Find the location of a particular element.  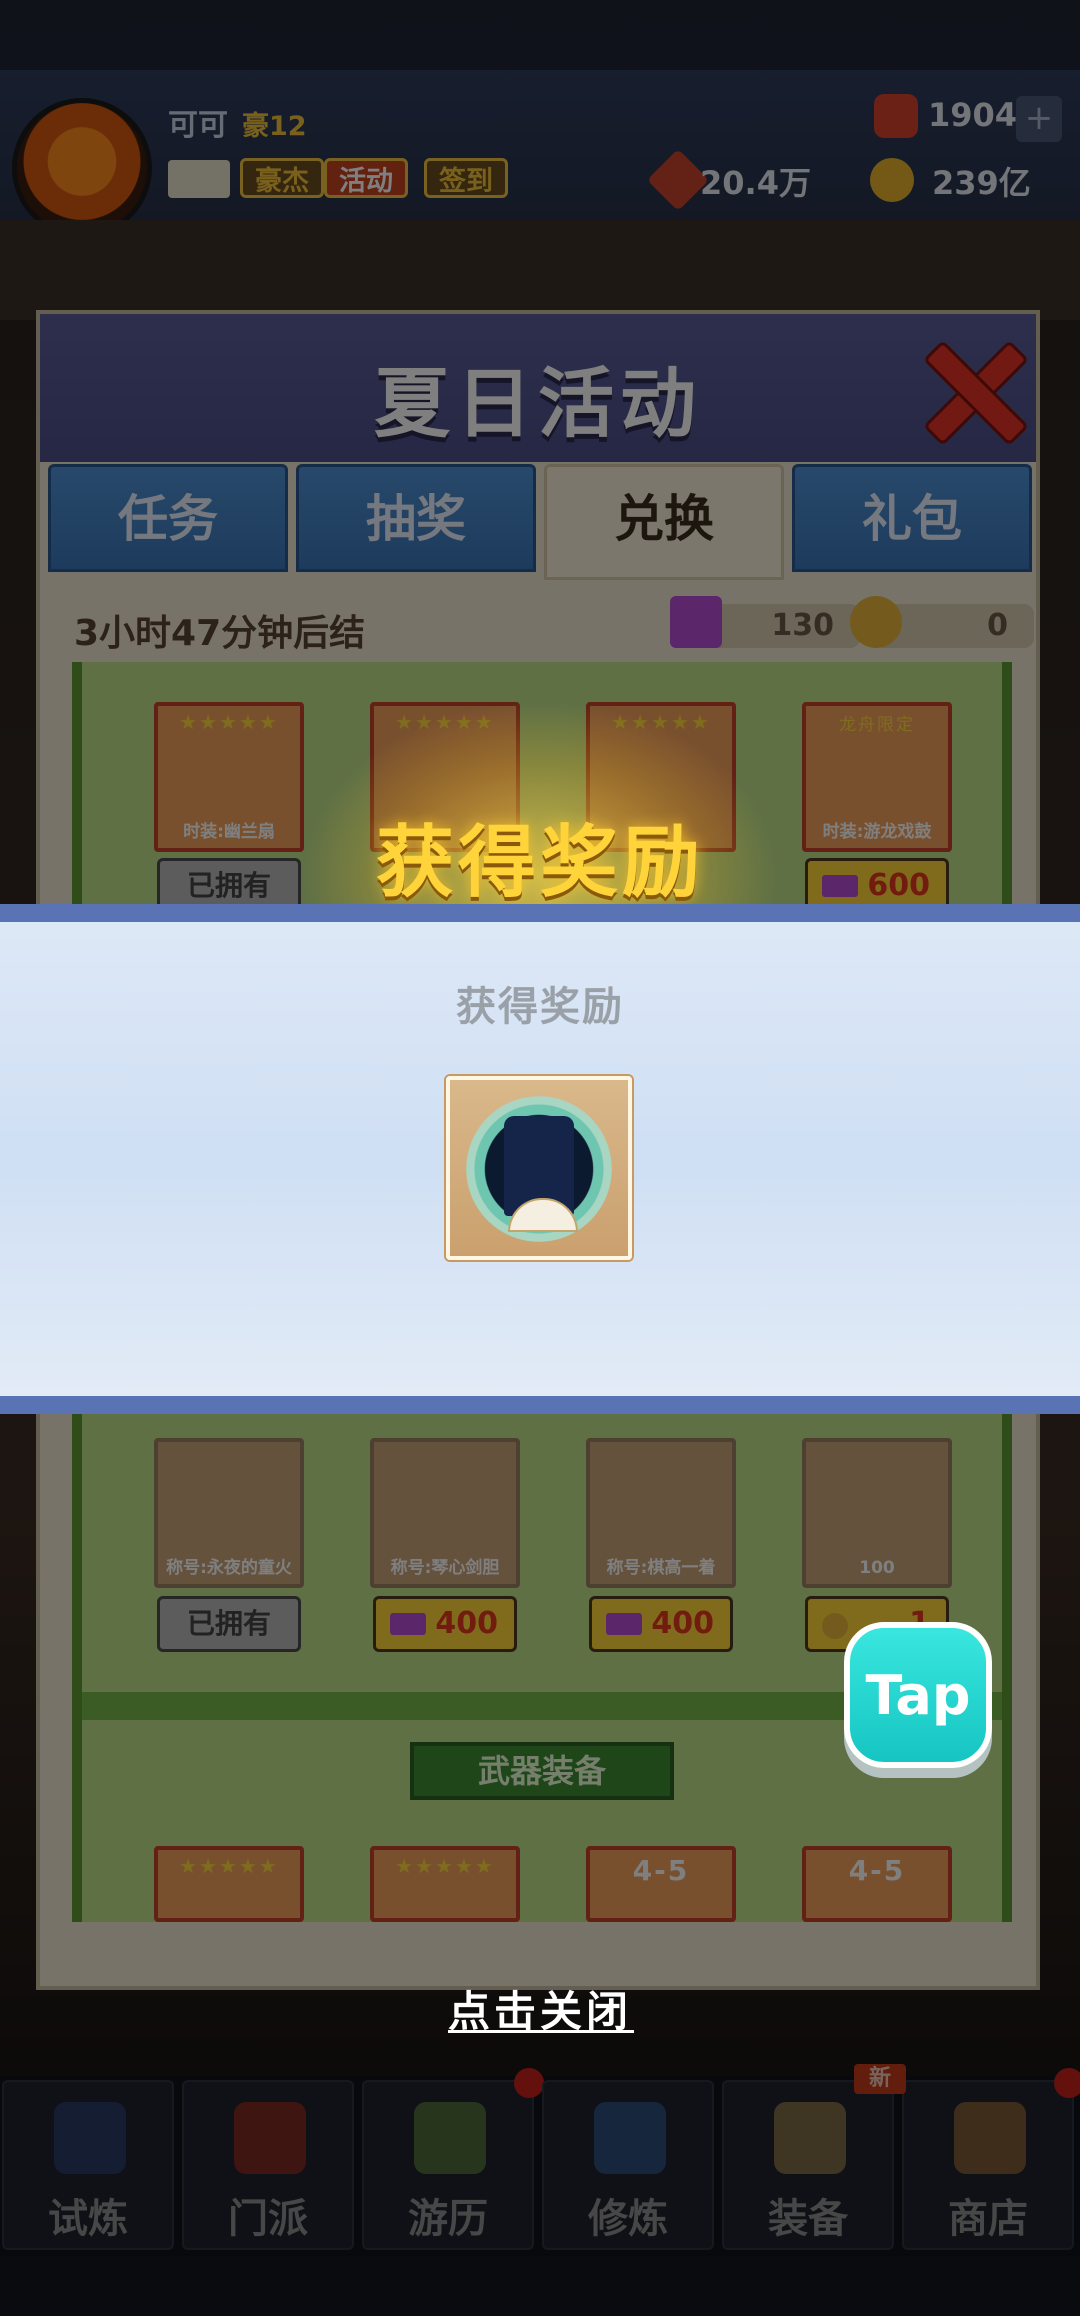

taptap-float-button: Tap is located at coordinates (918, 1695).